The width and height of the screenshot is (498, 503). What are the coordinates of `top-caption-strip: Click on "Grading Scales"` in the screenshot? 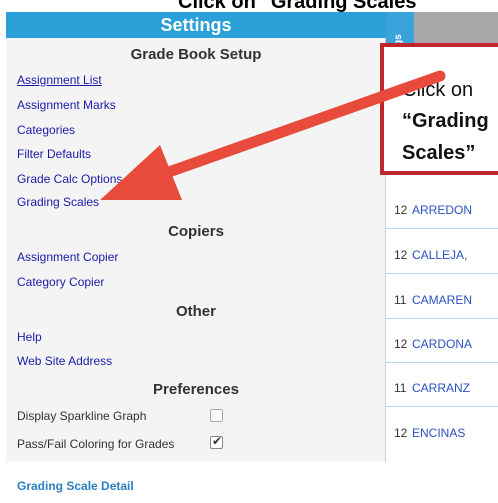 It's located at (249, 6).